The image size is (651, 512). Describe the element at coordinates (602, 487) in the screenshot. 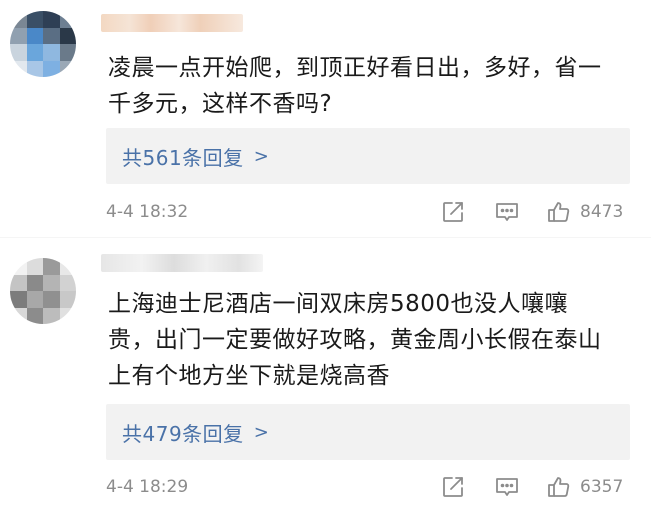

I see `like-count: 6357` at that location.